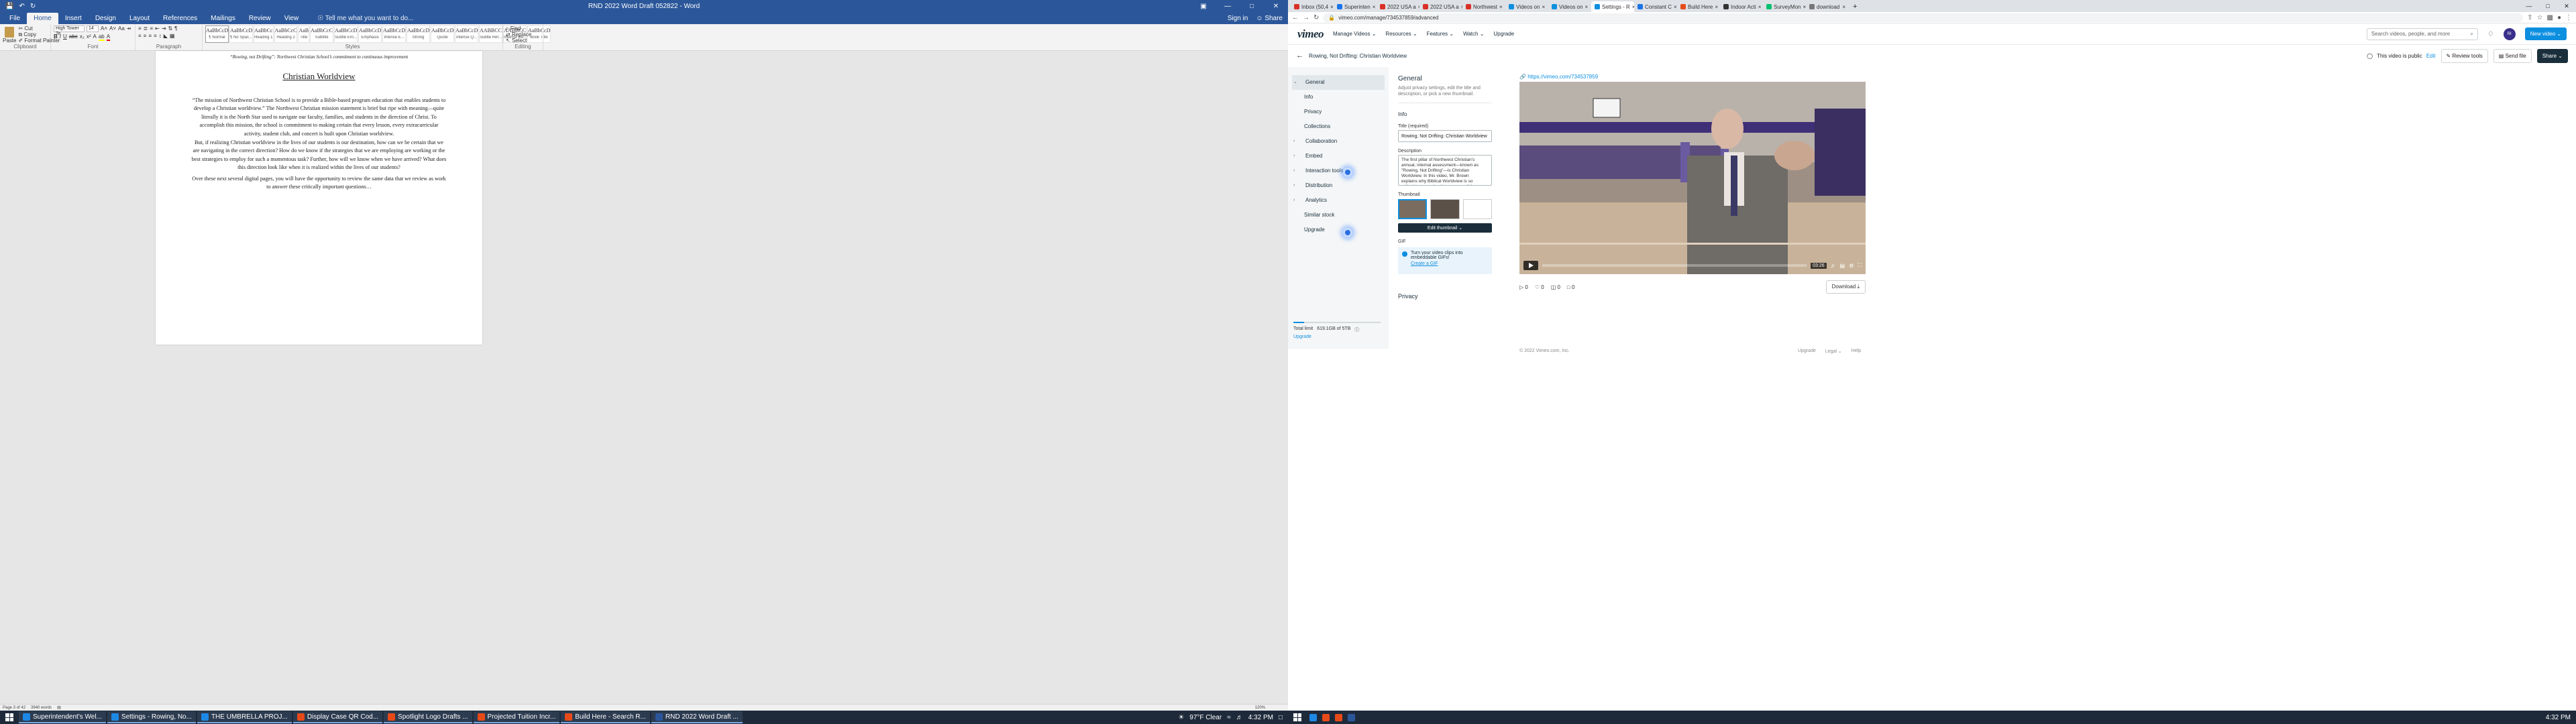  I want to click on edit-thumbnail-button: Edit thumbnail ⌄, so click(1445, 228).